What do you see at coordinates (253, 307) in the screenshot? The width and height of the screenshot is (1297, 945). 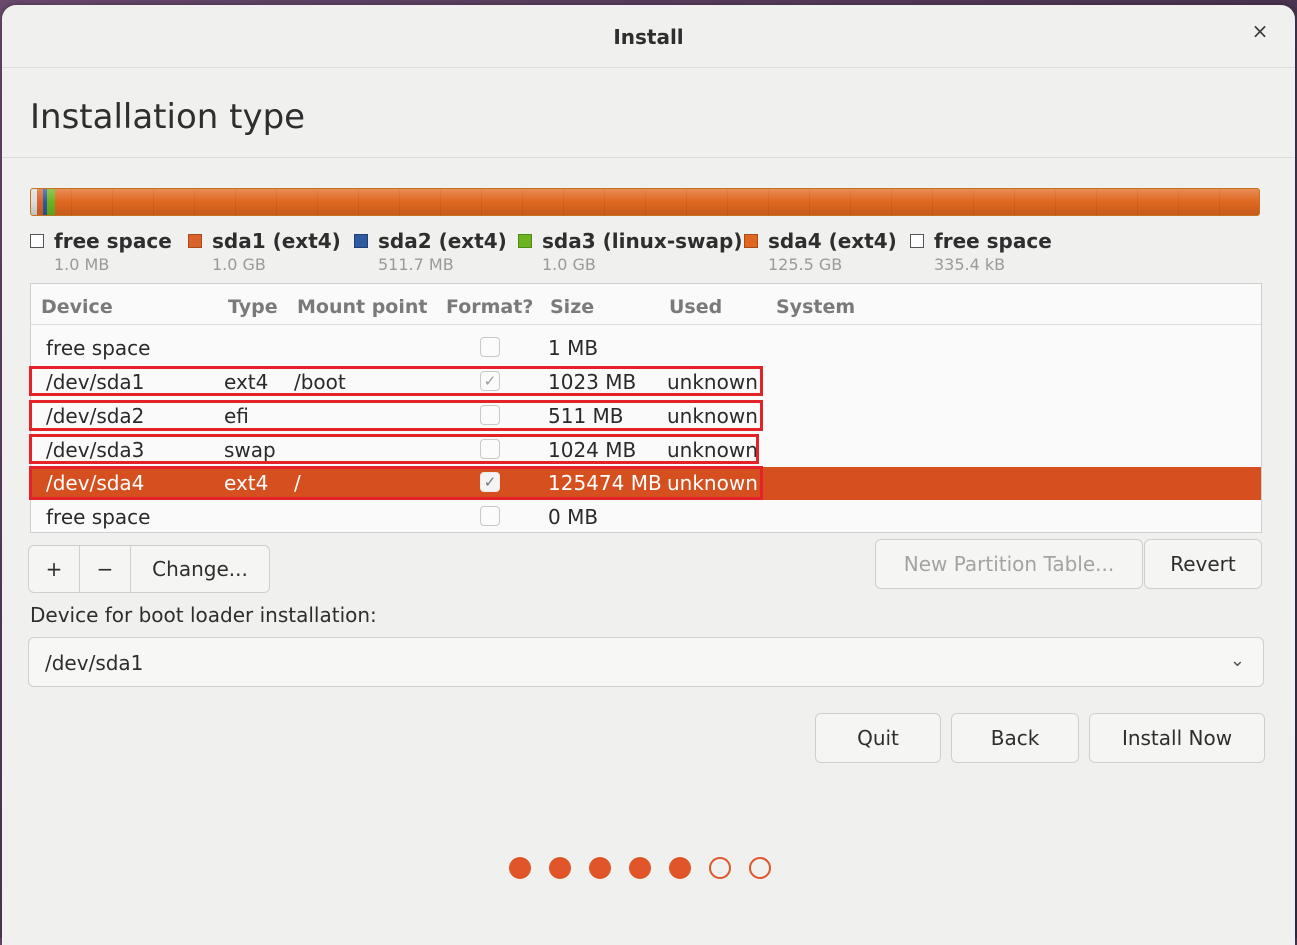 I see `column-header-type: Type` at bounding box center [253, 307].